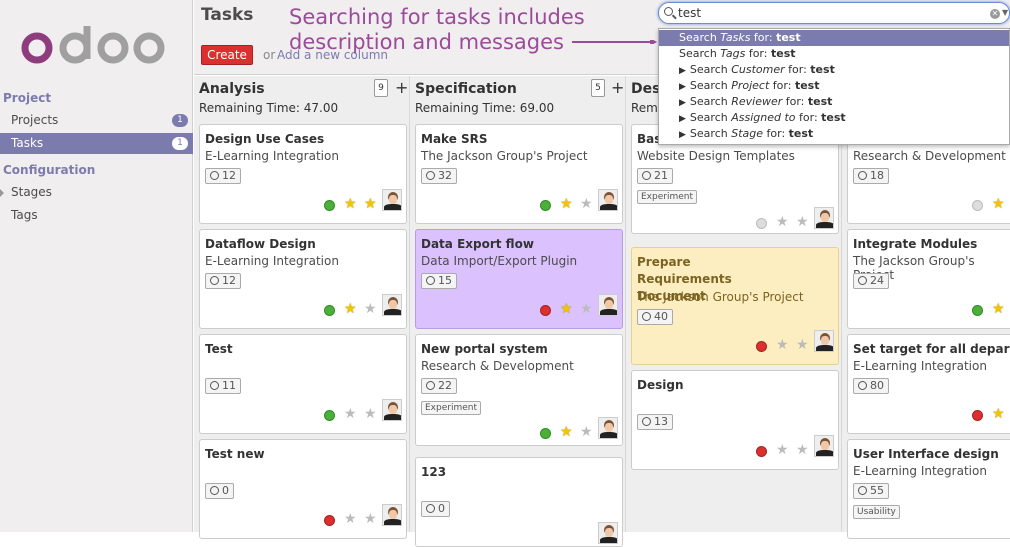 The height and width of the screenshot is (547, 1010). Describe the element at coordinates (667, 197) in the screenshot. I see `tag-badge: Experiment` at that location.